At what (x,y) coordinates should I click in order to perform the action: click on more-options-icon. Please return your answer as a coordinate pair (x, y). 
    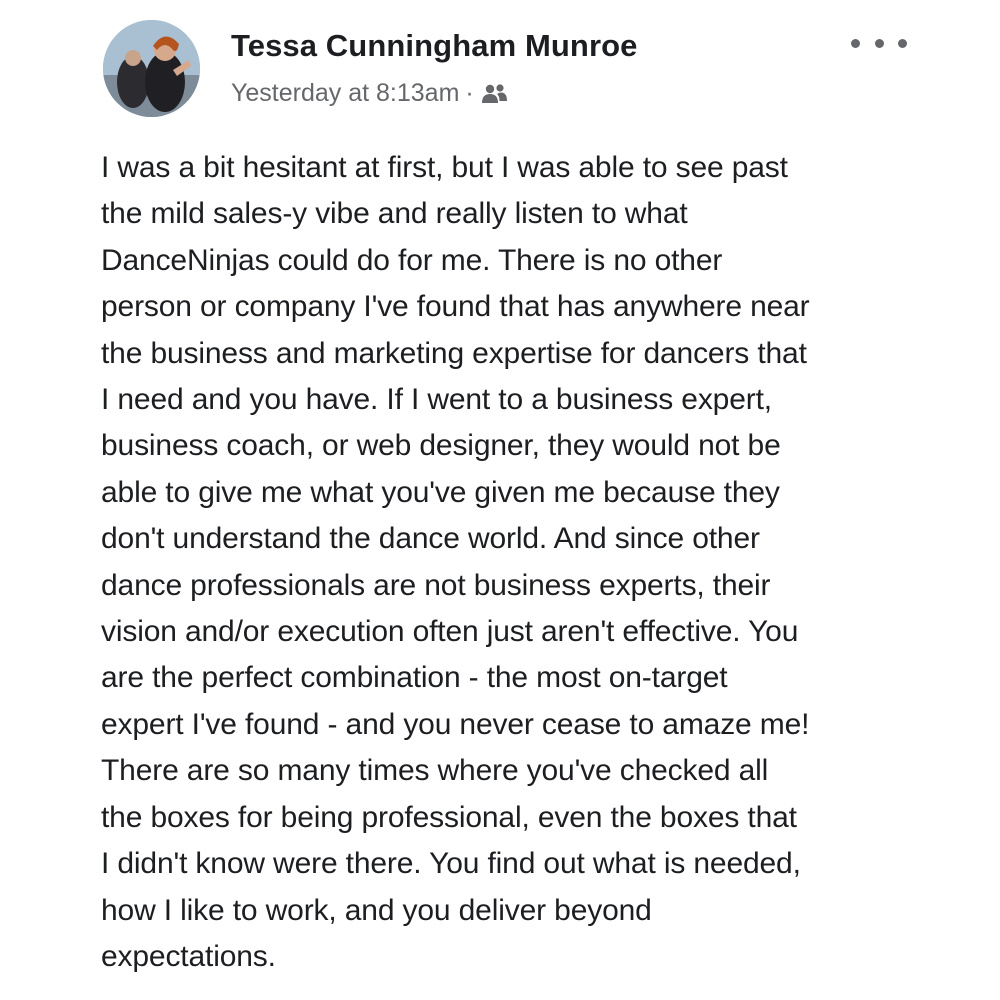
    Looking at the image, I should click on (879, 43).